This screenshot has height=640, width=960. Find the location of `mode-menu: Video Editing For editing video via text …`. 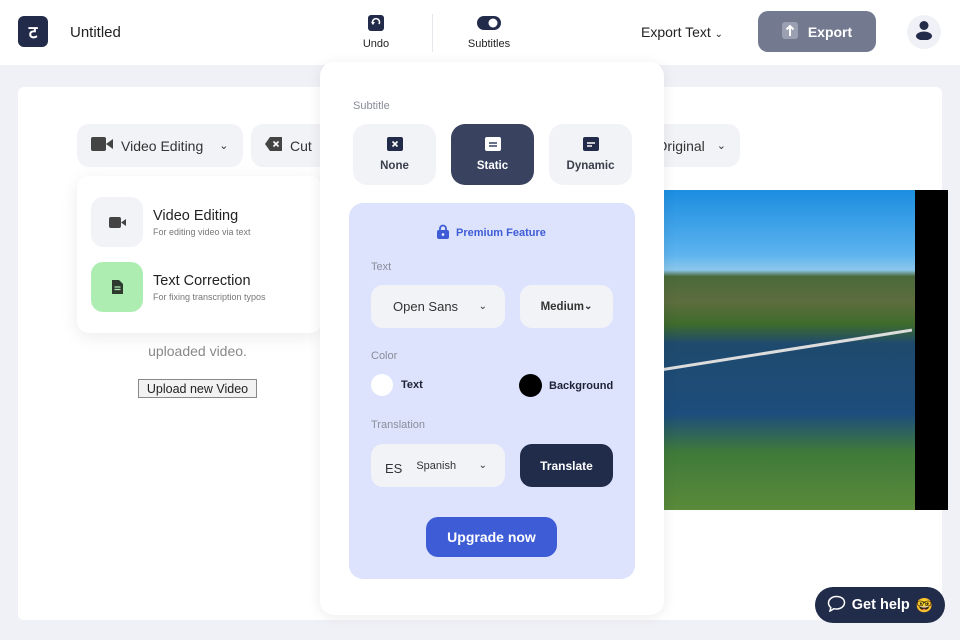

mode-menu: Video Editing For editing video via text … is located at coordinates (199, 254).